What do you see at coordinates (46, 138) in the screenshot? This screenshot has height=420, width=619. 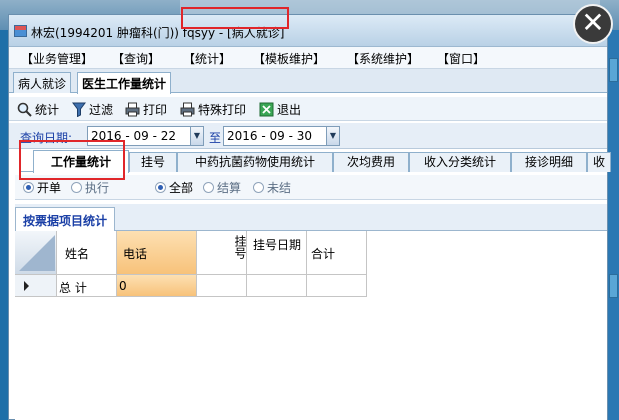 I see `query-date-label: 查询日期:` at bounding box center [46, 138].